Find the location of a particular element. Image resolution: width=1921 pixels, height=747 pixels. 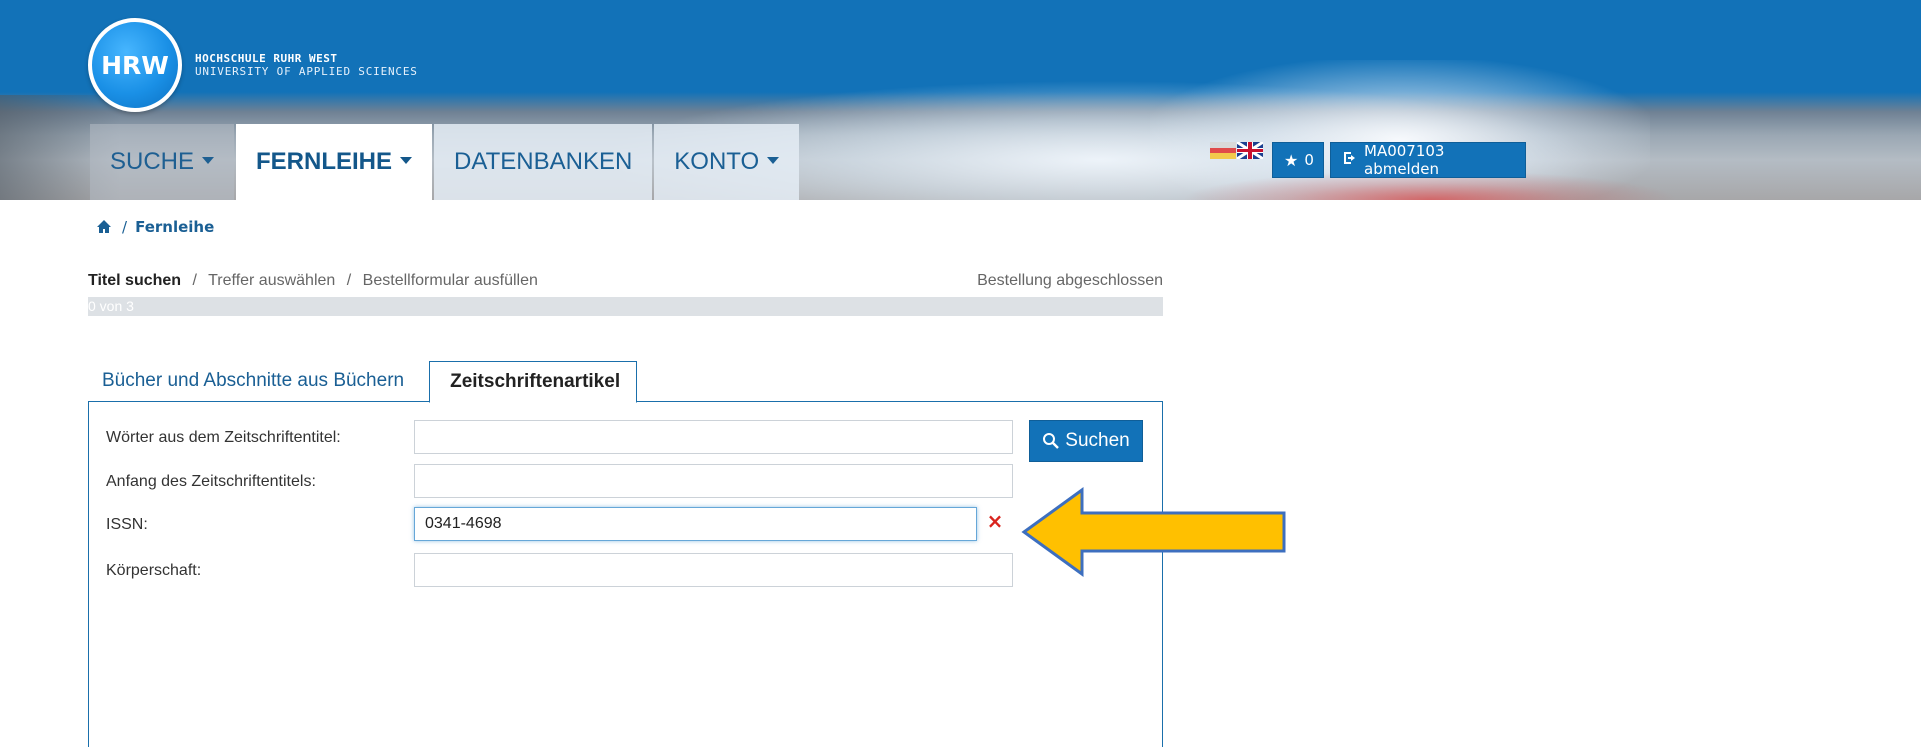

clear-icon: × is located at coordinates (995, 521).